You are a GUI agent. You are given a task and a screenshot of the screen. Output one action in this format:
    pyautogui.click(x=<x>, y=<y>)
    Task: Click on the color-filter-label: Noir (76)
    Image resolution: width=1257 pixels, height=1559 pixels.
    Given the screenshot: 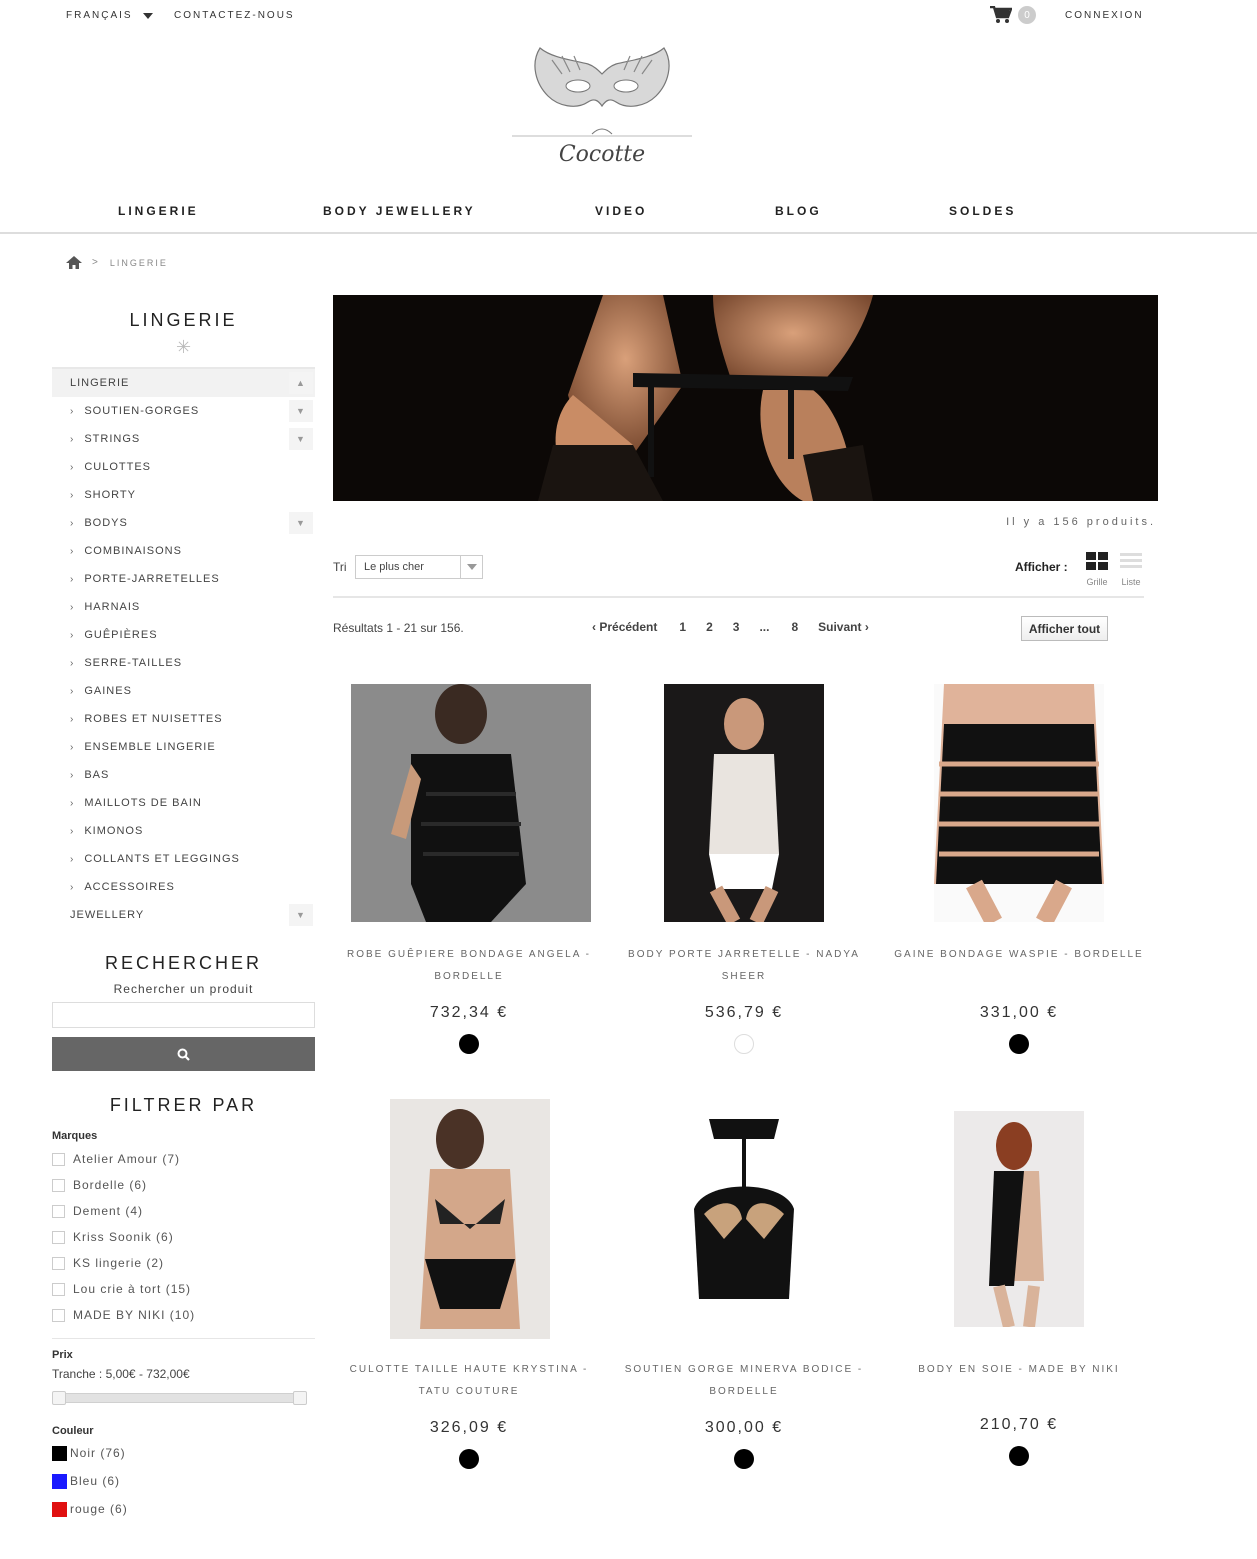 What is the action you would take?
    pyautogui.click(x=98, y=1453)
    